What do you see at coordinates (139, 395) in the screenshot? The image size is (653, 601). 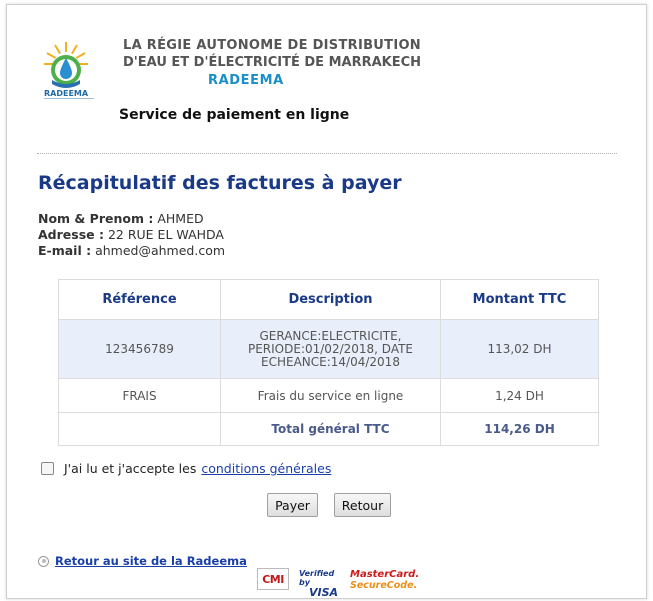 I see `cell-reference: FRAIS` at bounding box center [139, 395].